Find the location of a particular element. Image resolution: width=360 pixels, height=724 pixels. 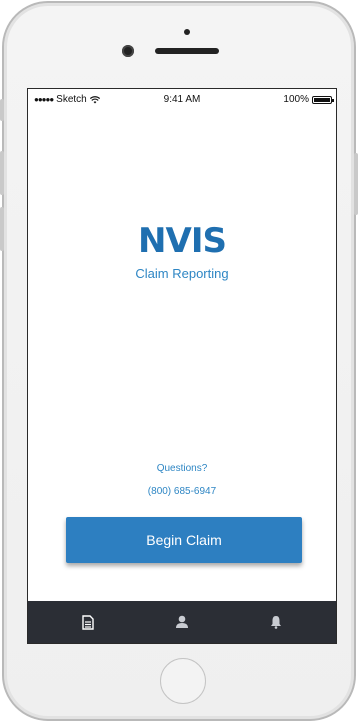

tab-profile is located at coordinates (182, 622).